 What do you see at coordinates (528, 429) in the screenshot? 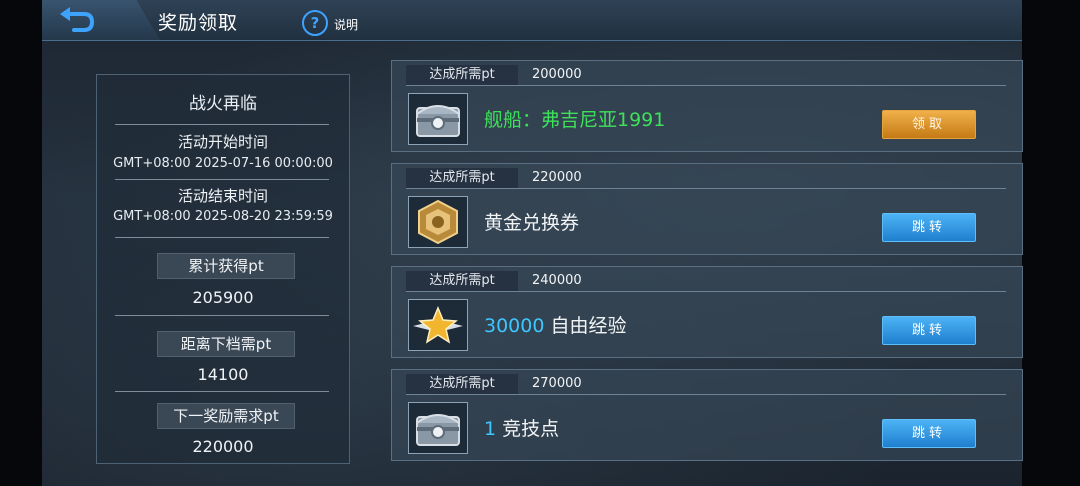
I see `reward-name-text: 竞技点` at bounding box center [528, 429].